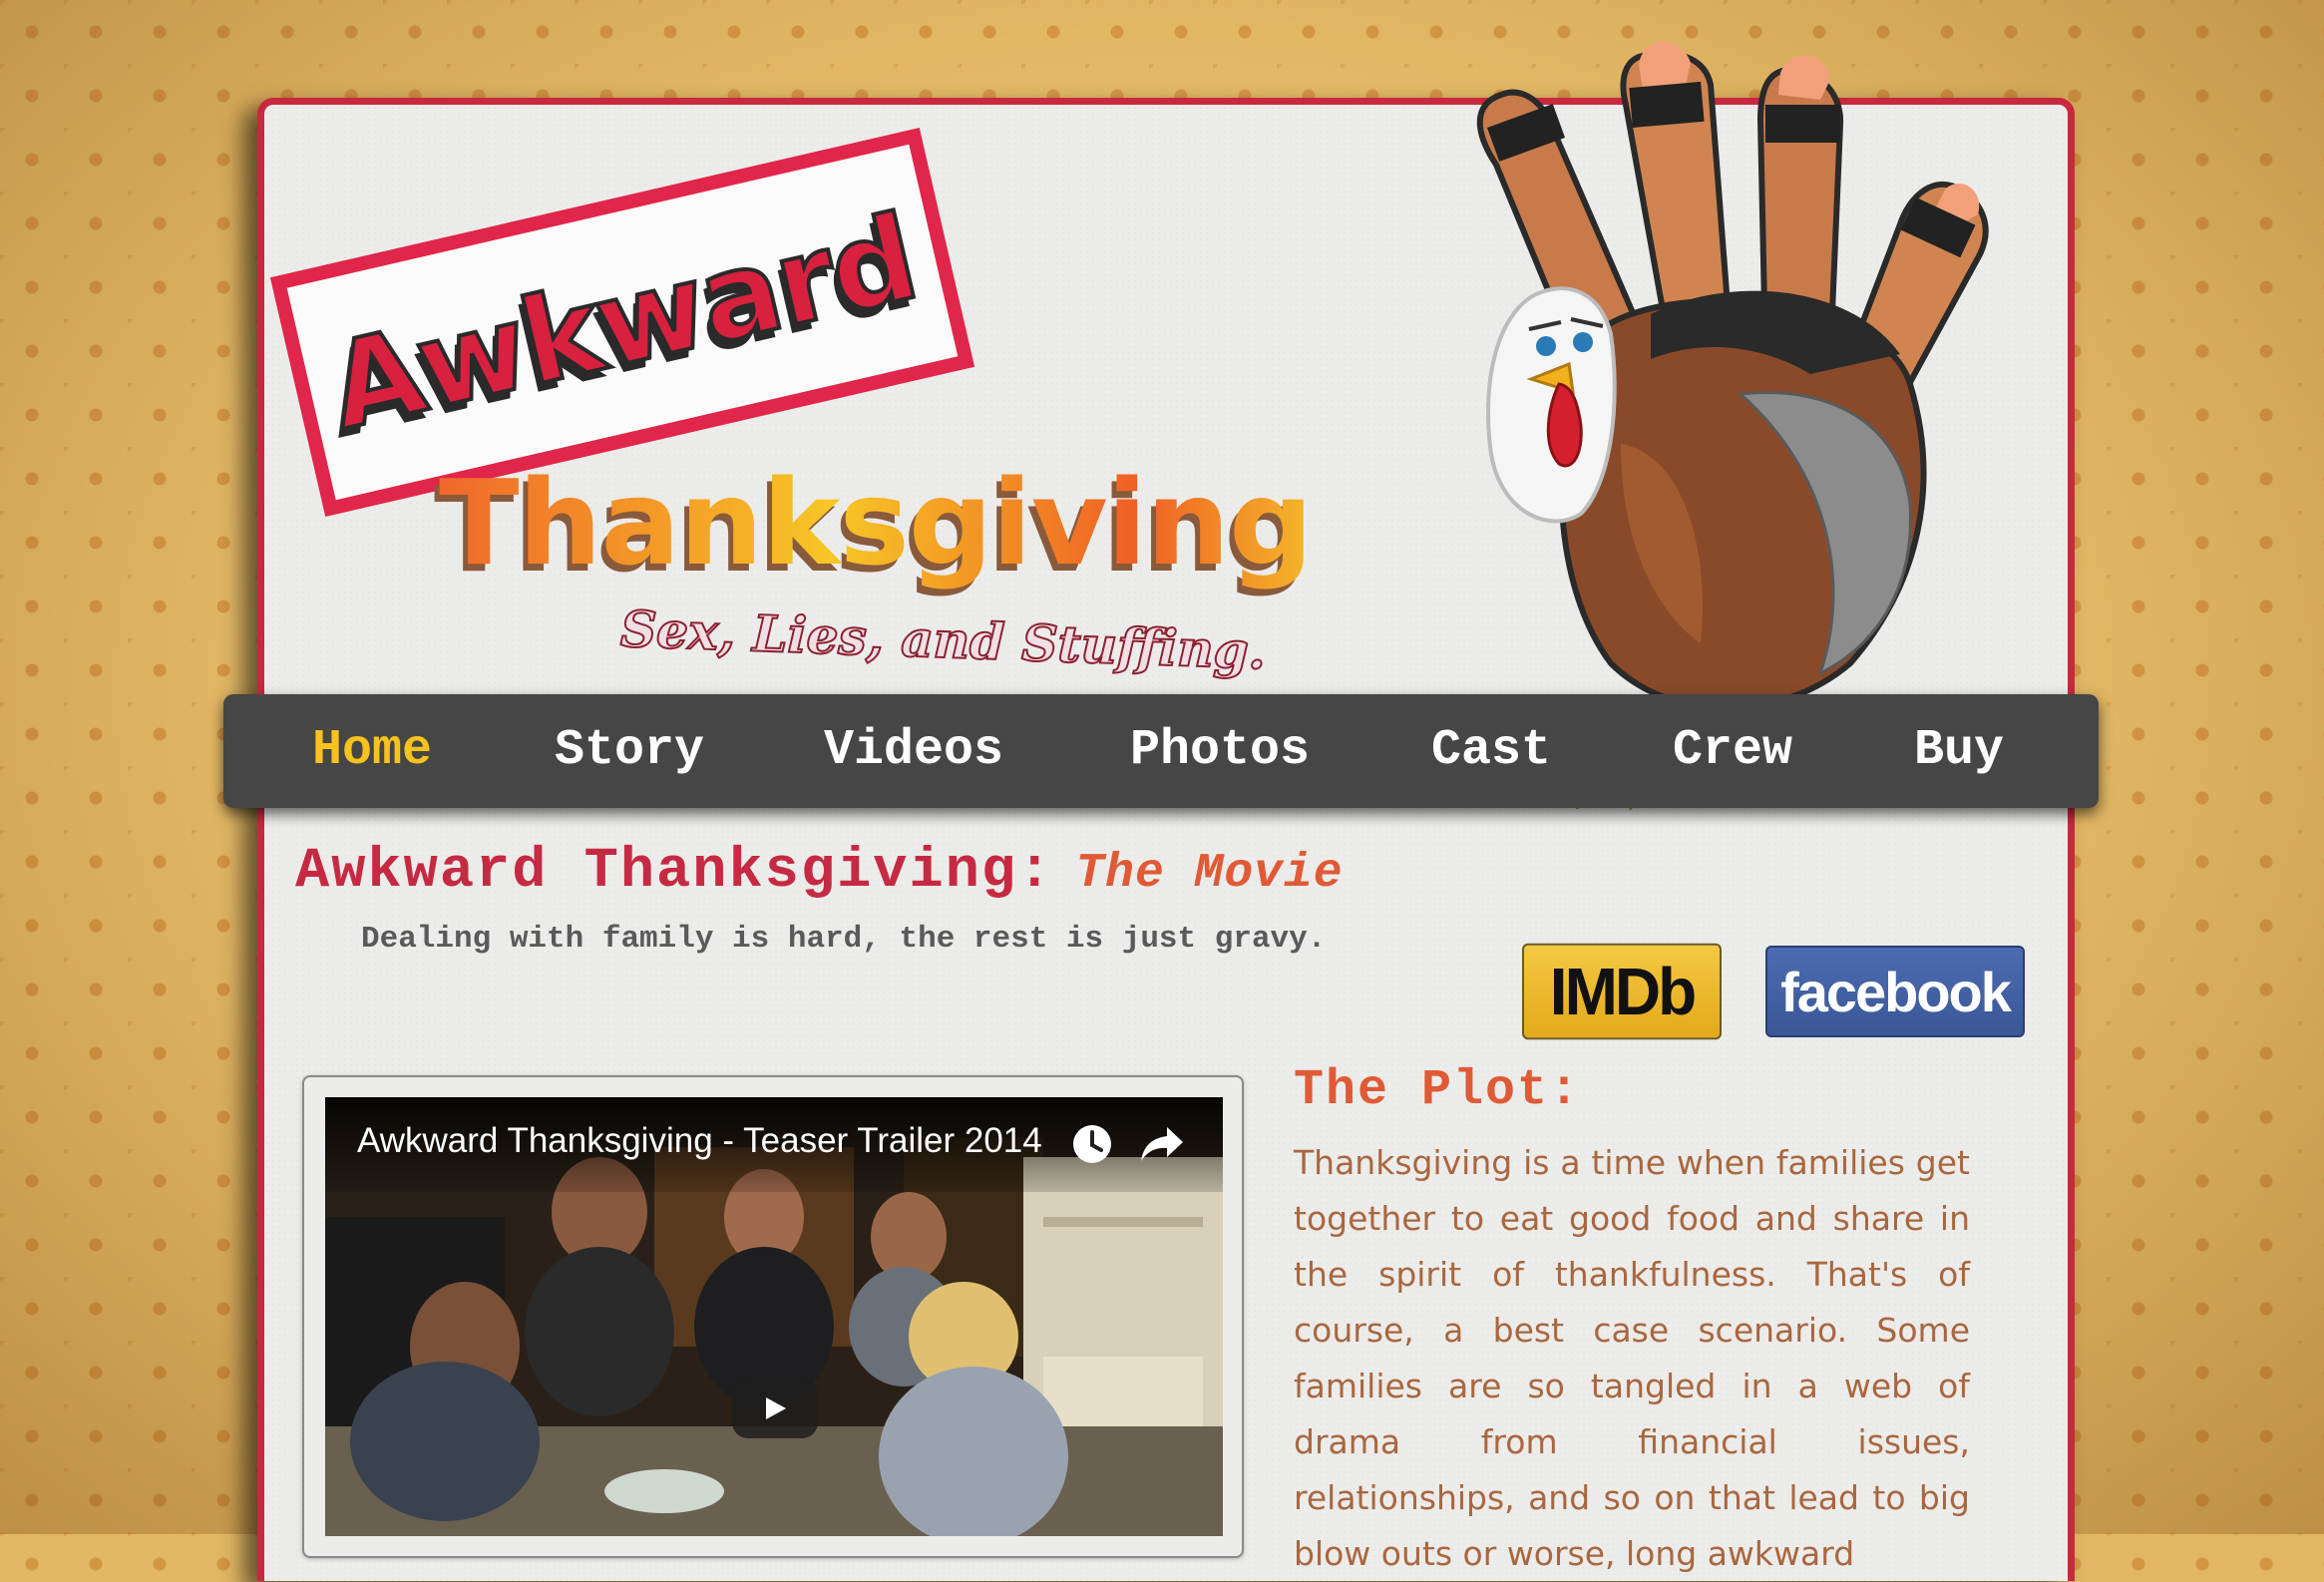 The height and width of the screenshot is (1582, 2324). Describe the element at coordinates (1491, 751) in the screenshot. I see `nav-cast: Cast` at that location.